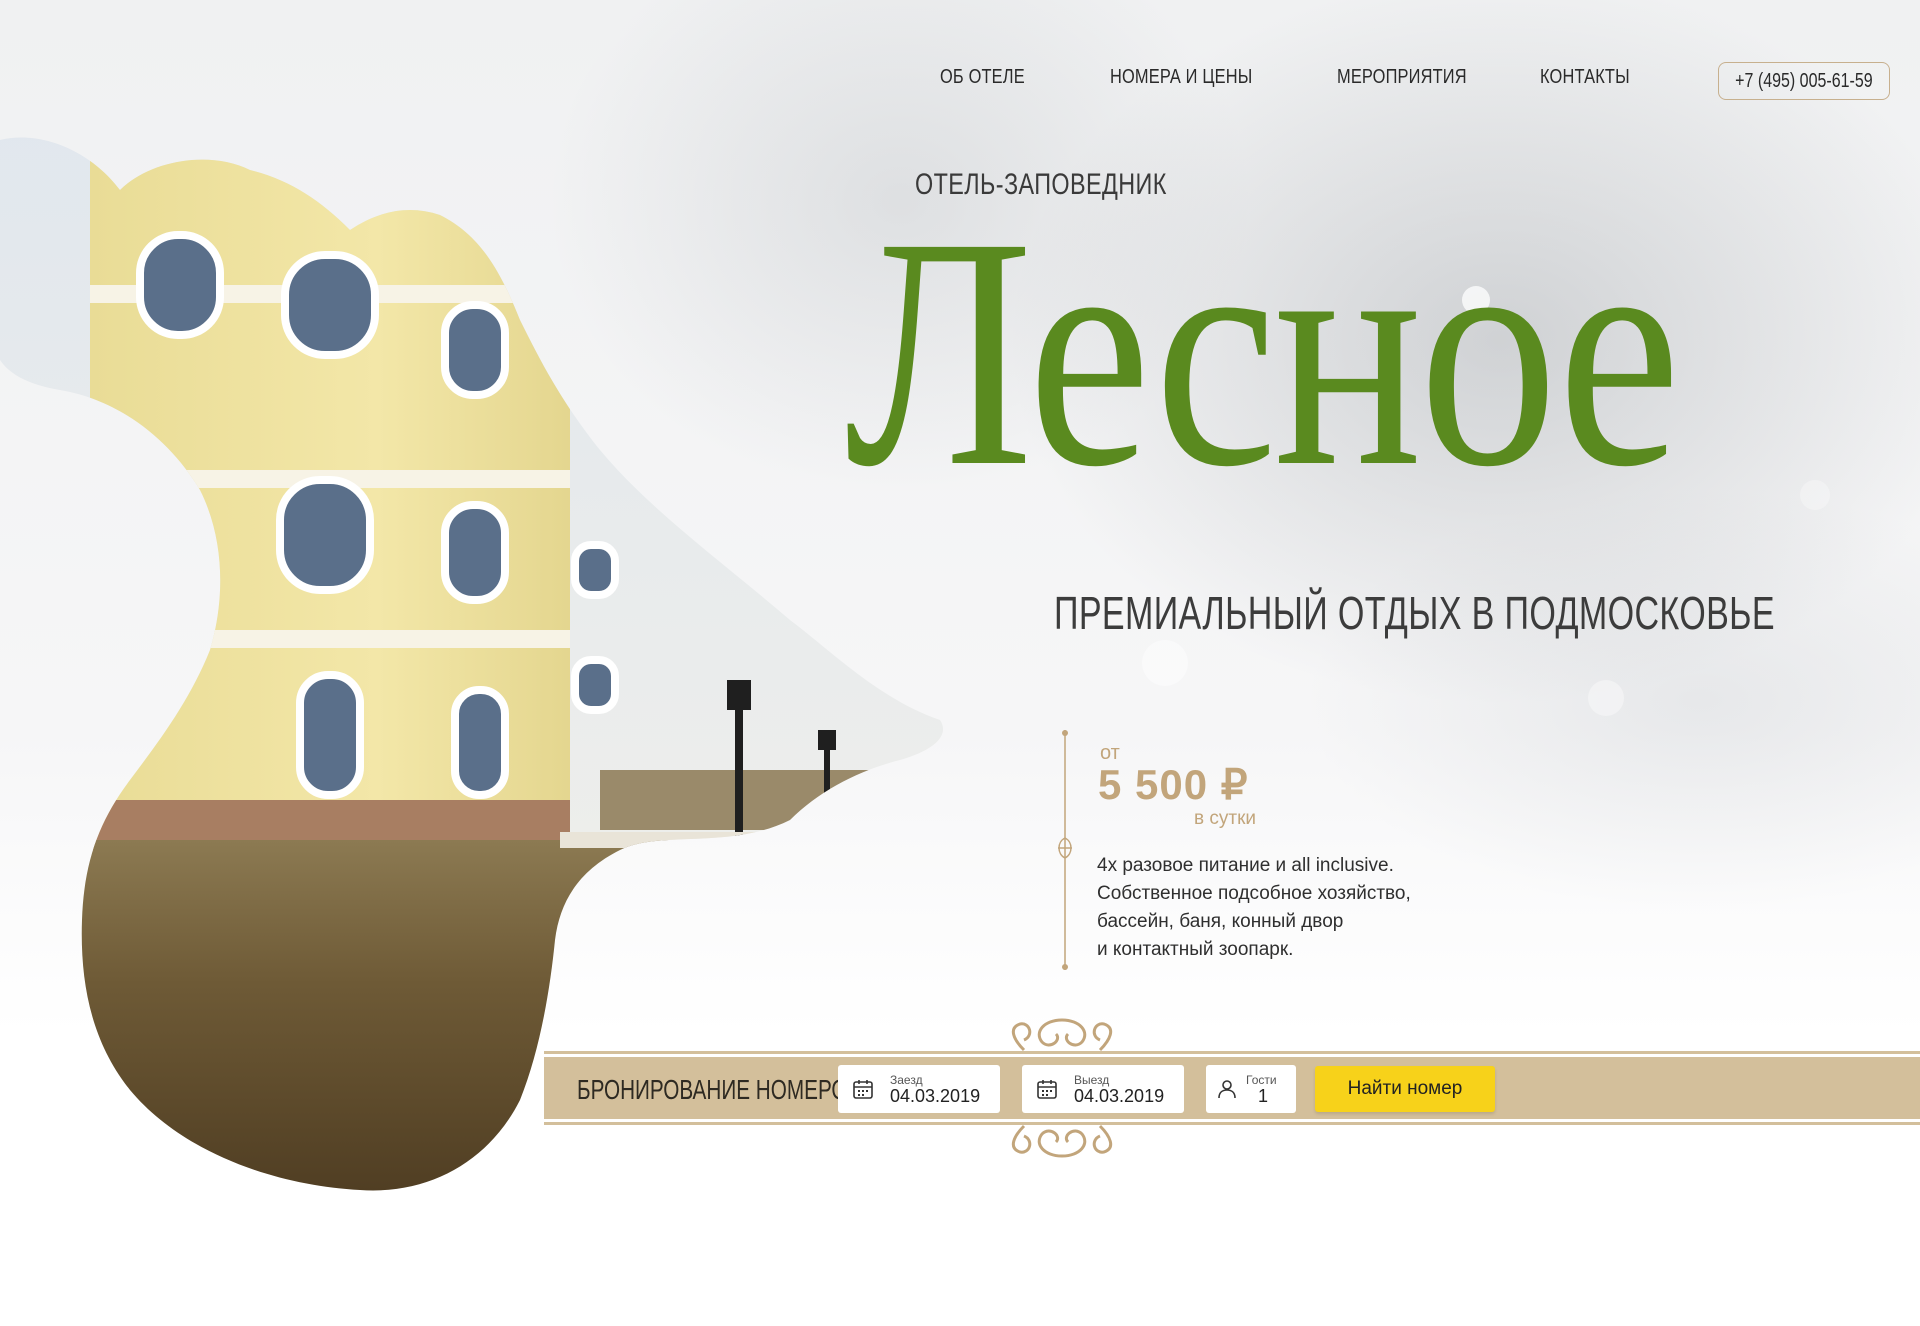  What do you see at coordinates (1414, 613) in the screenshot?
I see `hero-subtitle: ПРЕМИАЛЬНЫЙ ОТДЫХ В ПОДМОСКОВЬЕ` at bounding box center [1414, 613].